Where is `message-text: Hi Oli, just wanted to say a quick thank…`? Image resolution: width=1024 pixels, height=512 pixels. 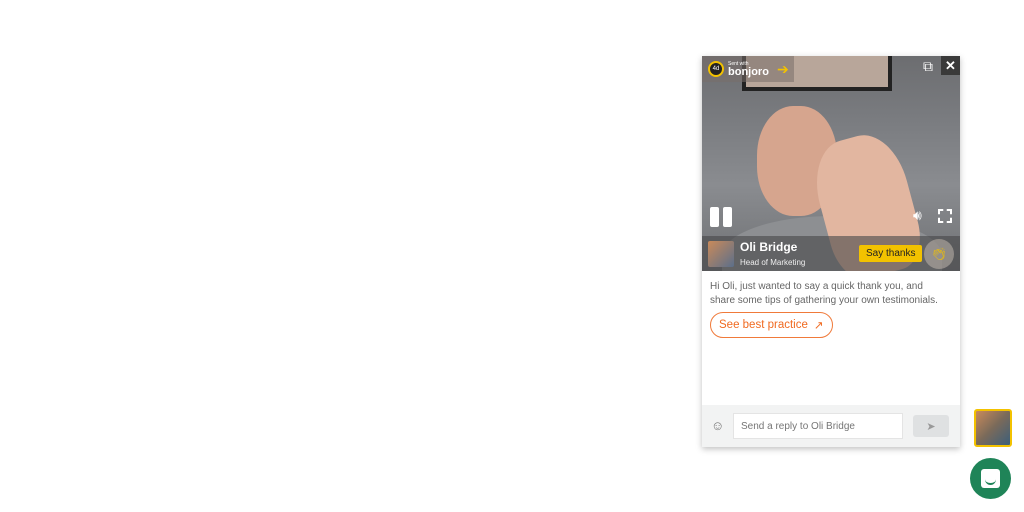 message-text: Hi Oli, just wanted to say a quick thank… is located at coordinates (824, 293).